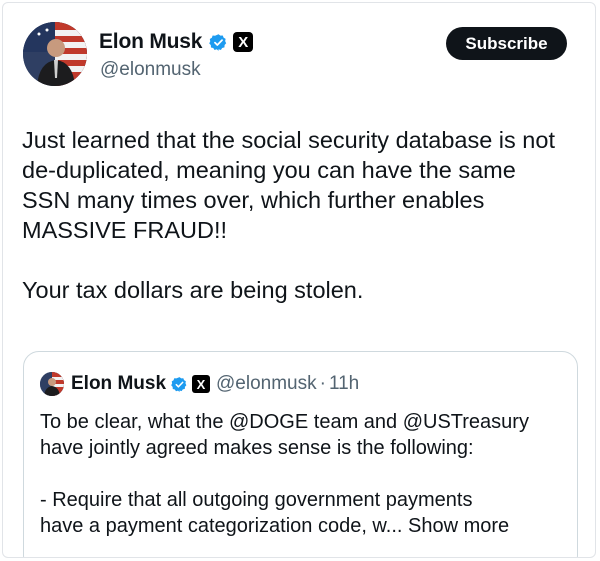  Describe the element at coordinates (55, 54) in the screenshot. I see `author-avatar` at that location.